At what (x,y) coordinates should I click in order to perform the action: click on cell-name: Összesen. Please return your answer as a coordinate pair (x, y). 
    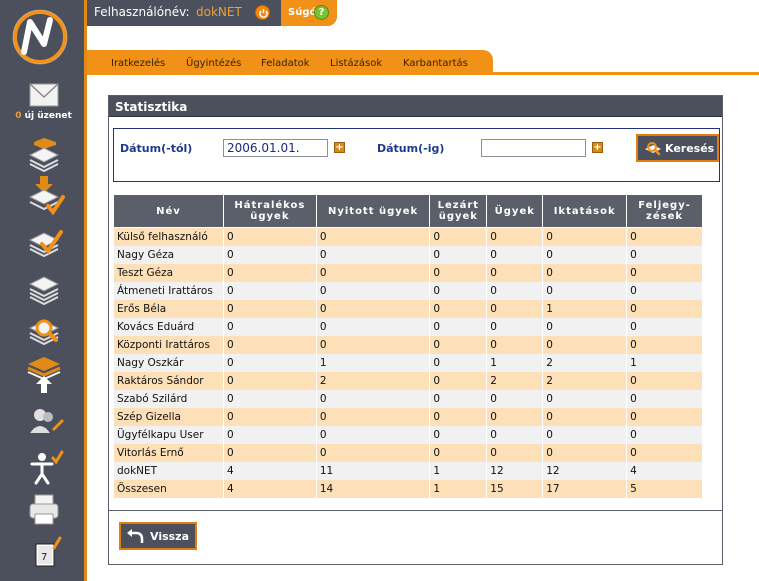
    Looking at the image, I should click on (168, 488).